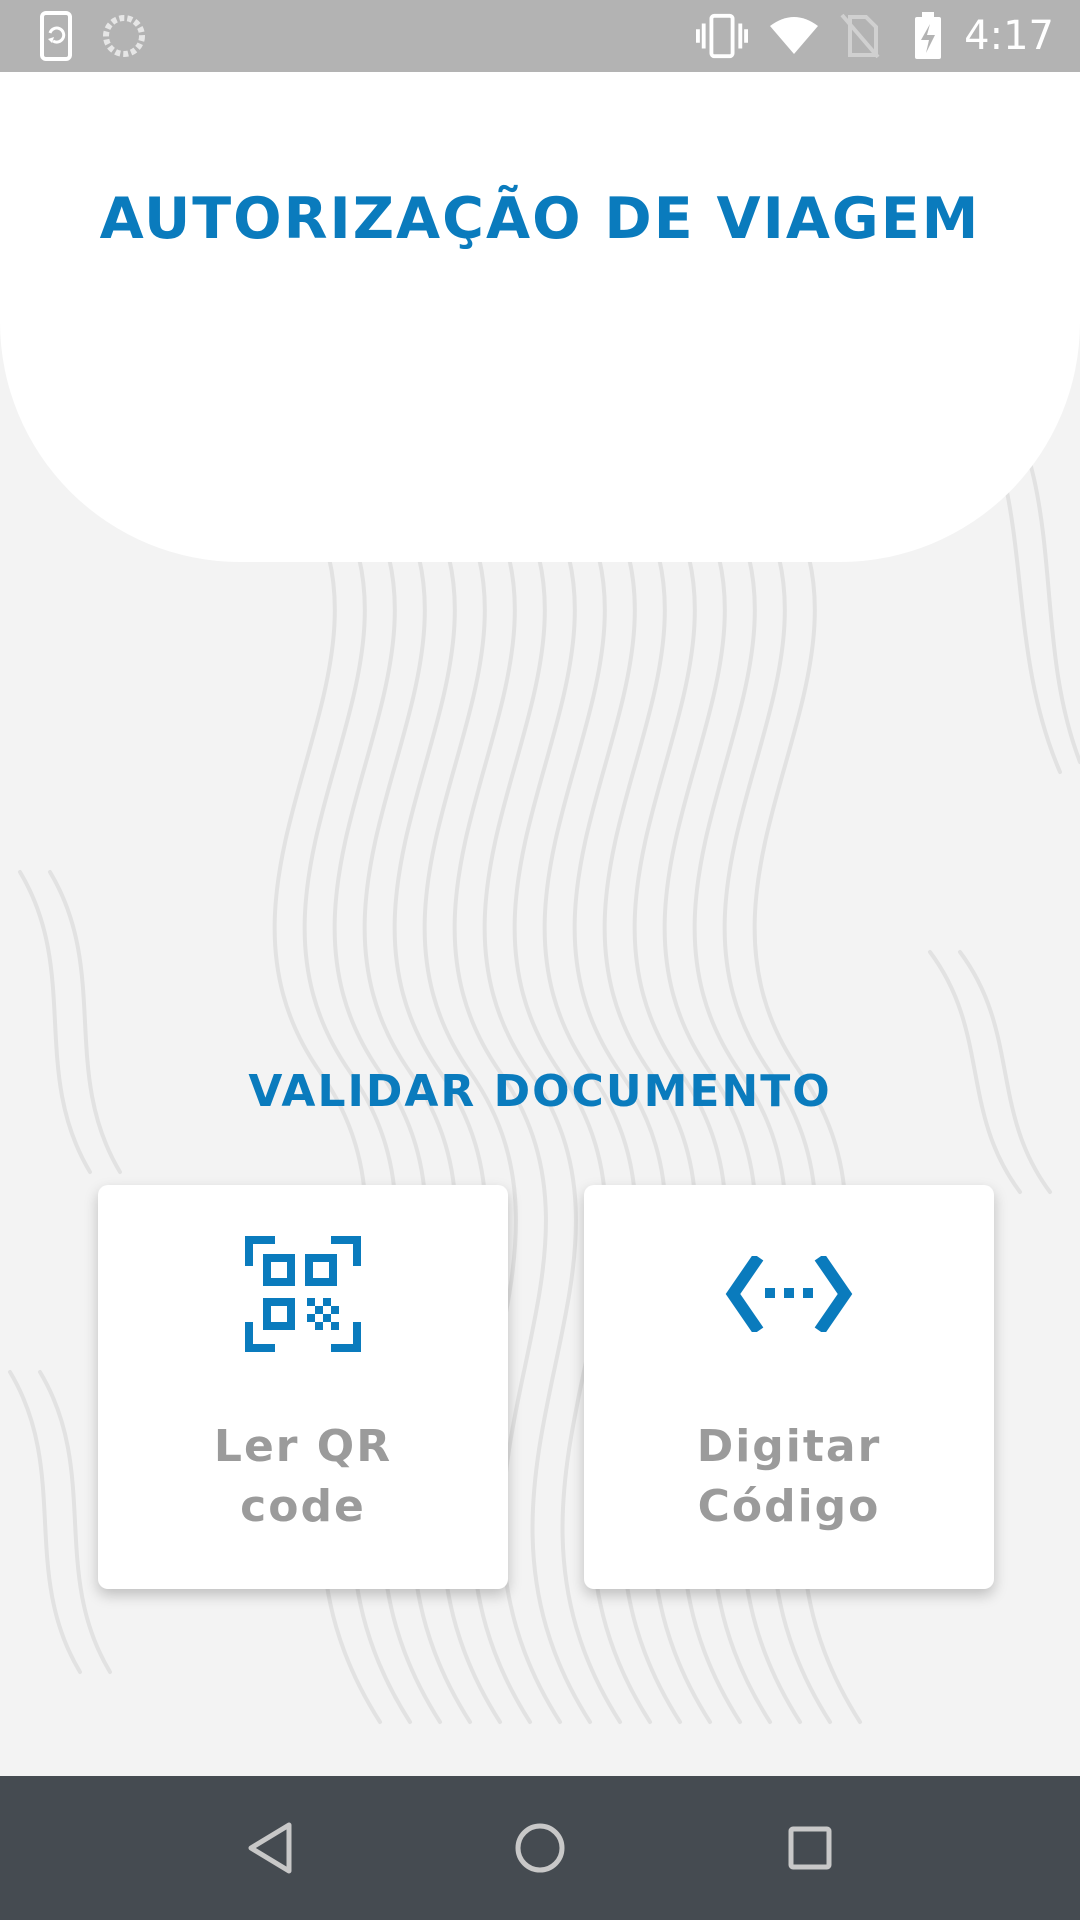 The width and height of the screenshot is (1080, 1920). I want to click on section-title: VALIDAR DOCUMENTO, so click(540, 1091).